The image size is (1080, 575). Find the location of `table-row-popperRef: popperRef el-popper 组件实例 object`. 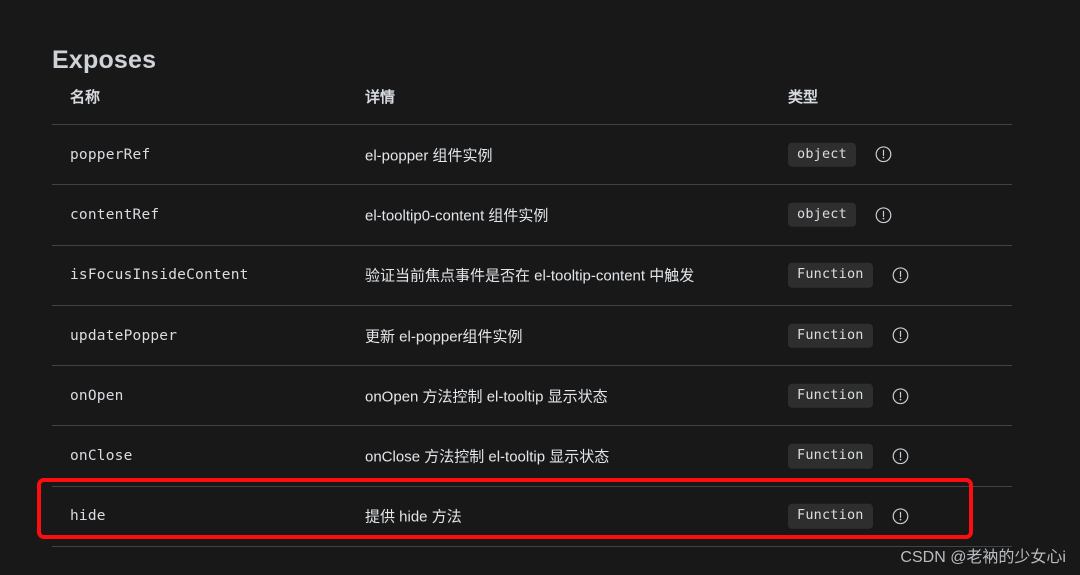

table-row-popperRef: popperRef el-popper 组件实例 object is located at coordinates (532, 154).